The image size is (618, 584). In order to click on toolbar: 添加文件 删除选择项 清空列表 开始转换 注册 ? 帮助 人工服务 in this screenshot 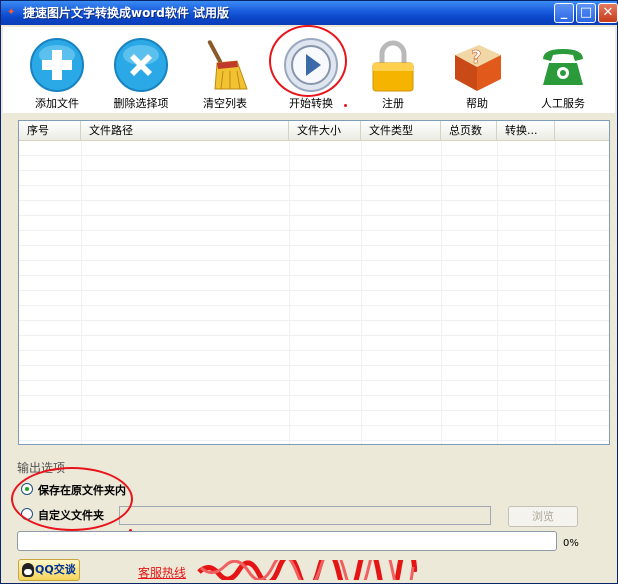, I will do `click(309, 70)`.